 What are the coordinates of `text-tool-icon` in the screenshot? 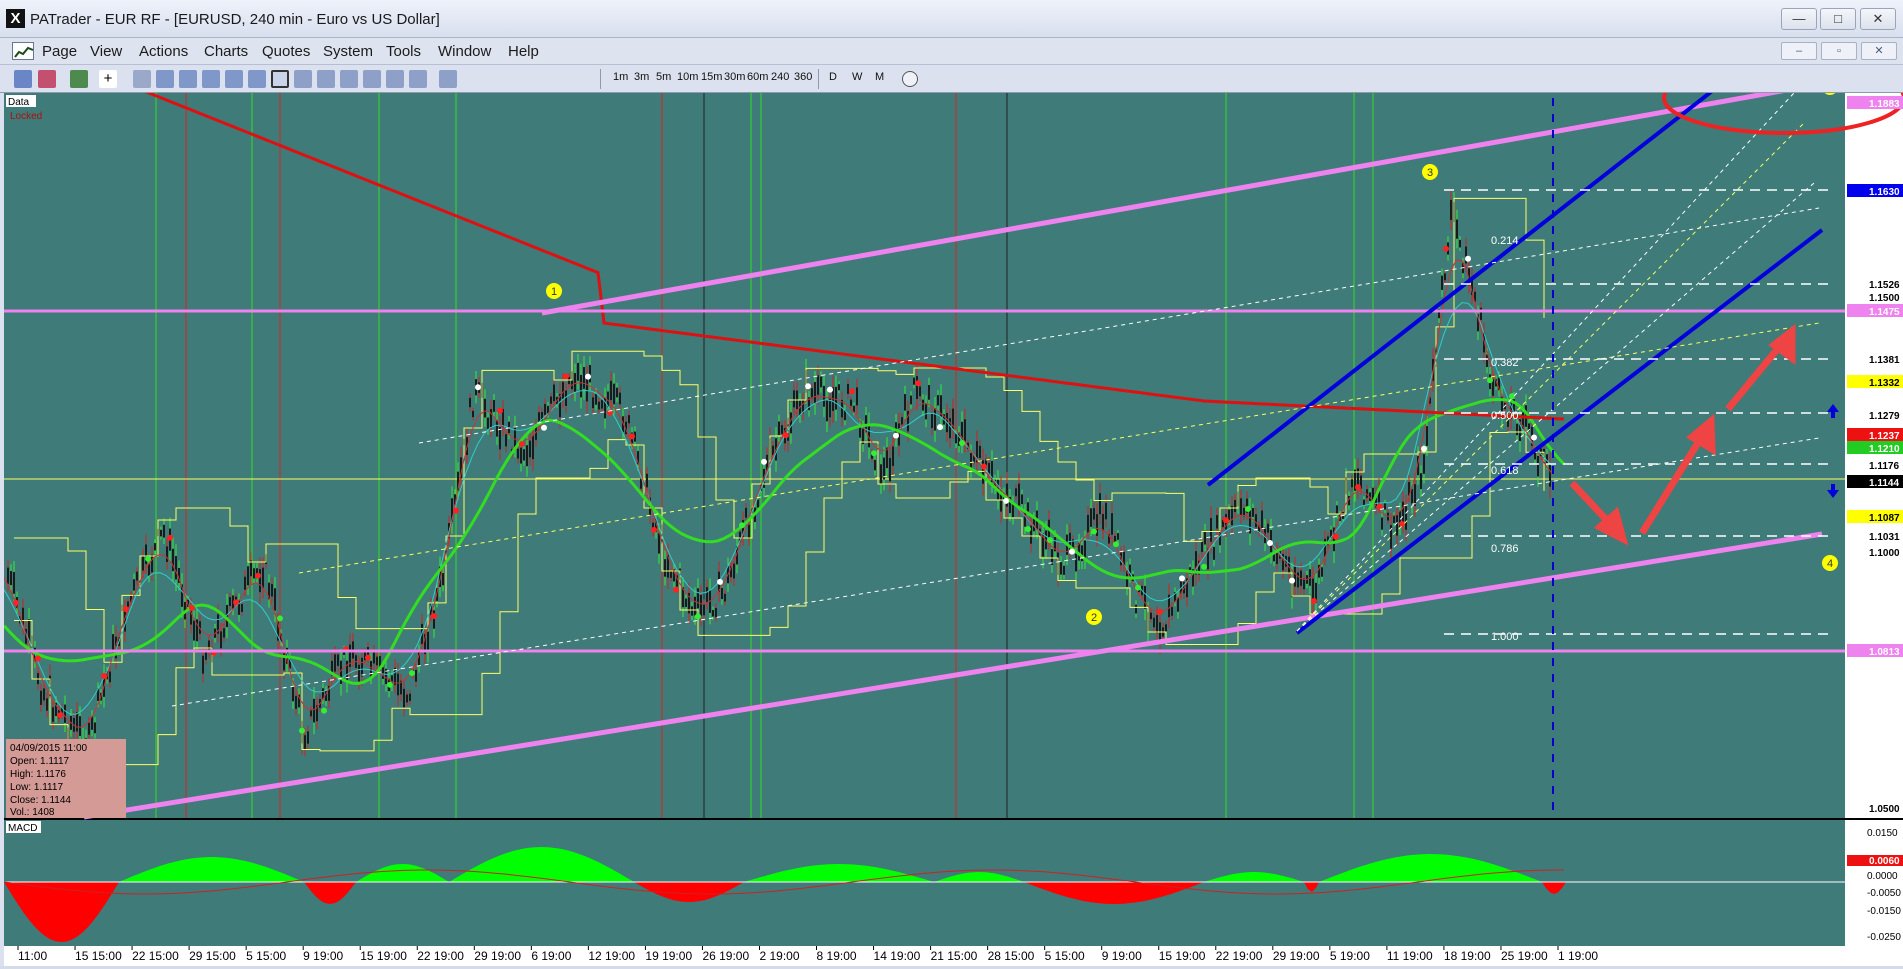 It's located at (372, 79).